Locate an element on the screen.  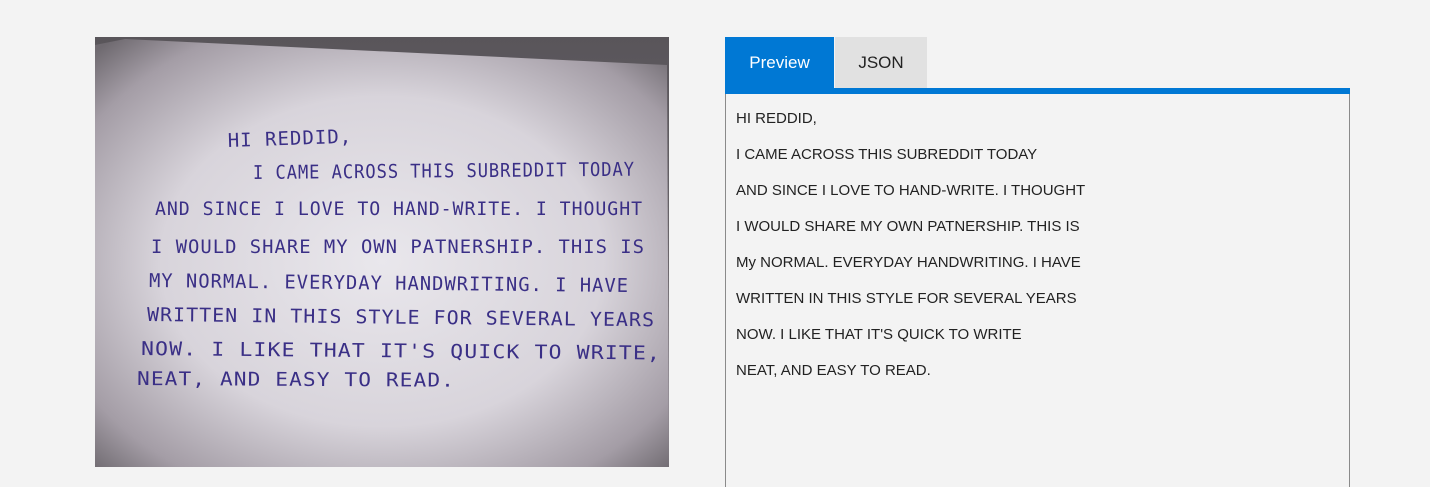
preview-line: My NORMAL. EVERYDAY HANDWRITING. I HAVE is located at coordinates (908, 262).